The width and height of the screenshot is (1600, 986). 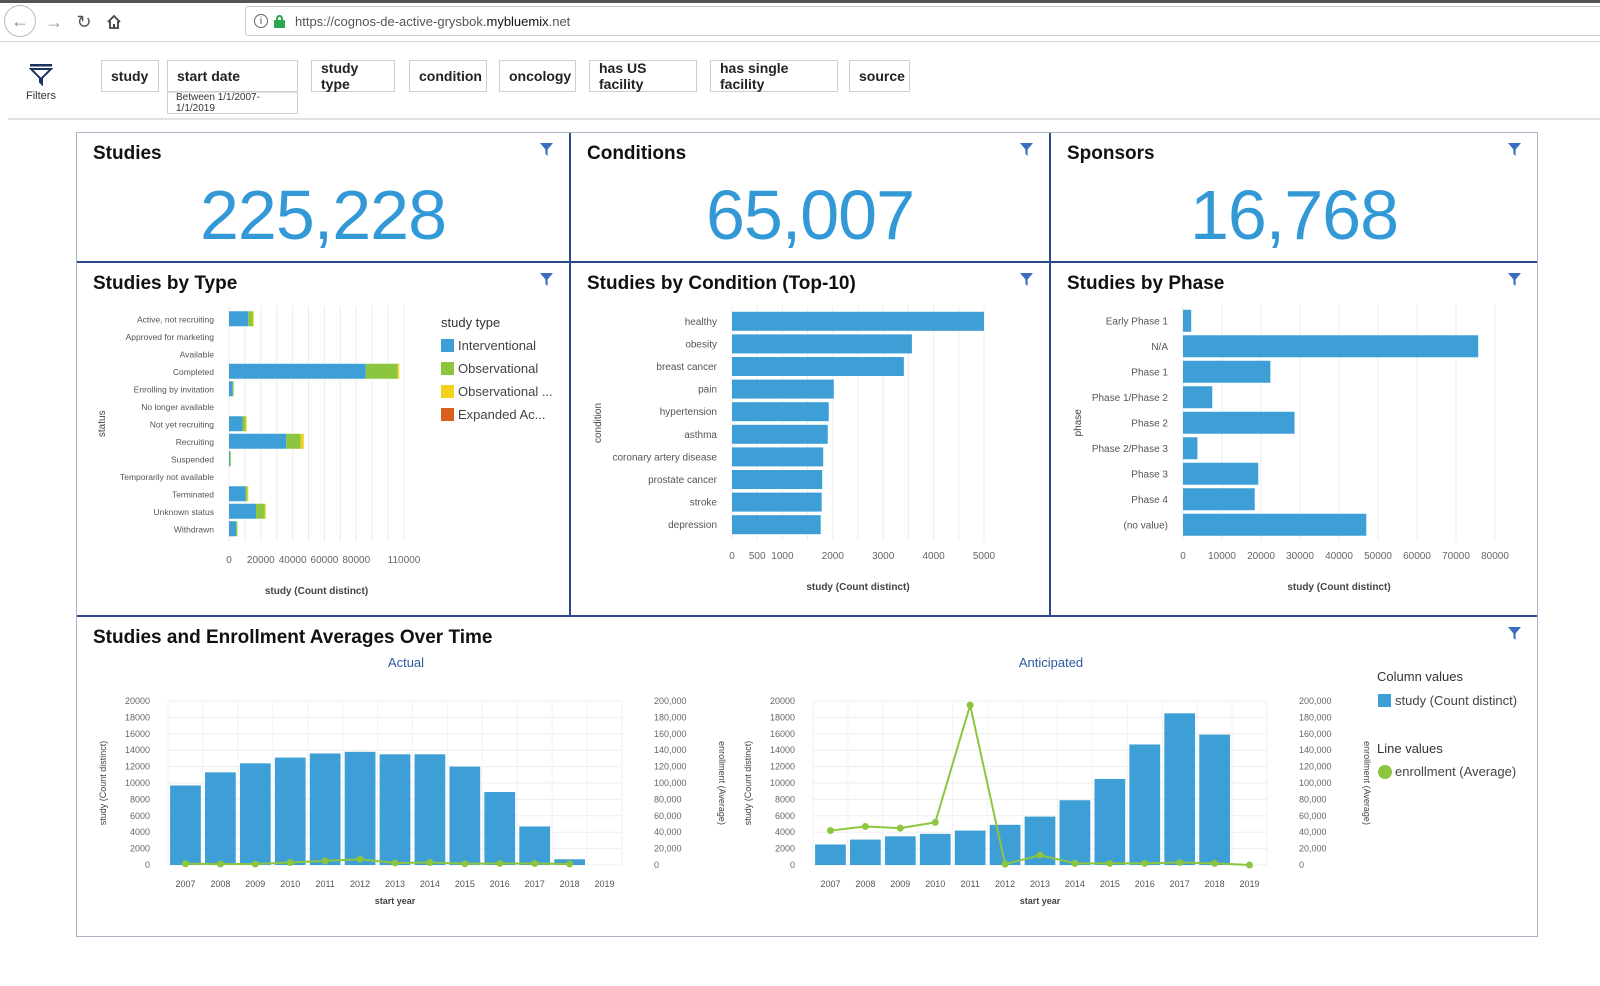 I want to click on back-button: ←, so click(x=20, y=21).